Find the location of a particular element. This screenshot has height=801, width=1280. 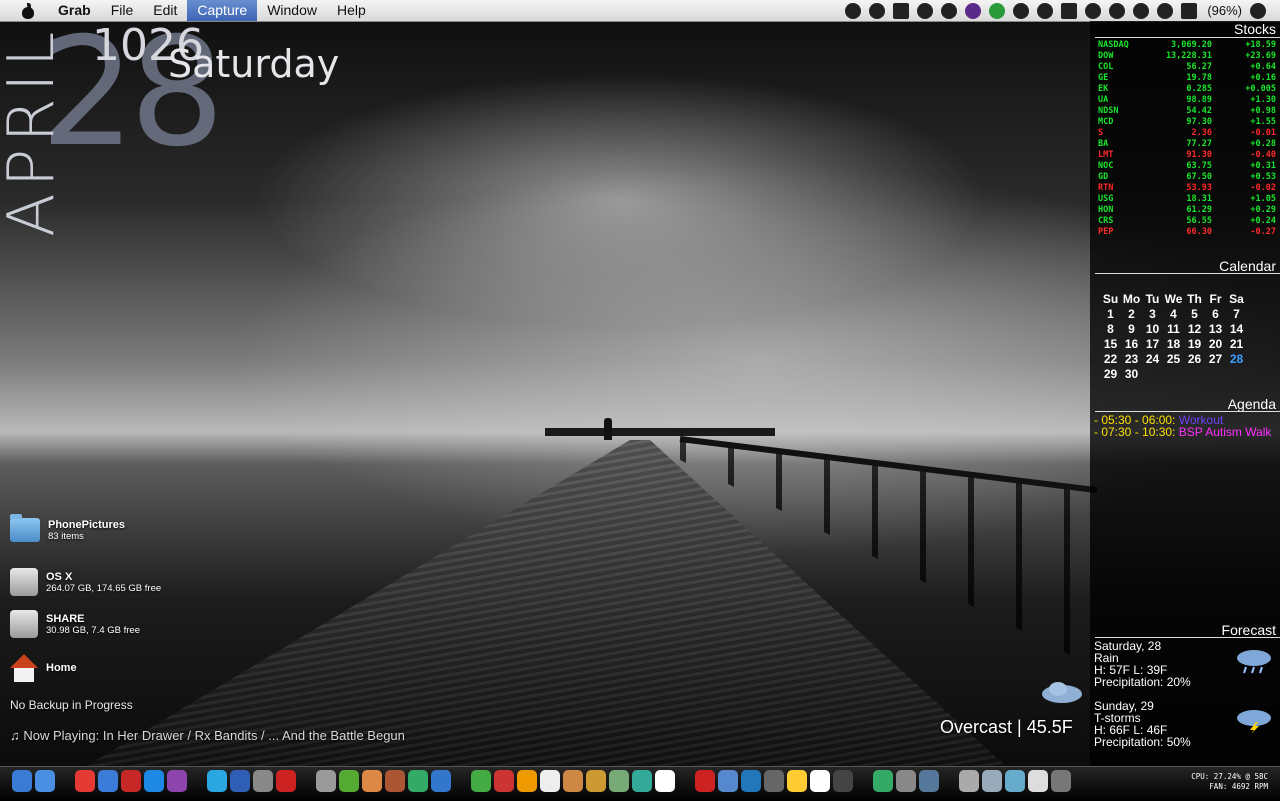

stock-change: -0.40 is located at coordinates (1263, 155).